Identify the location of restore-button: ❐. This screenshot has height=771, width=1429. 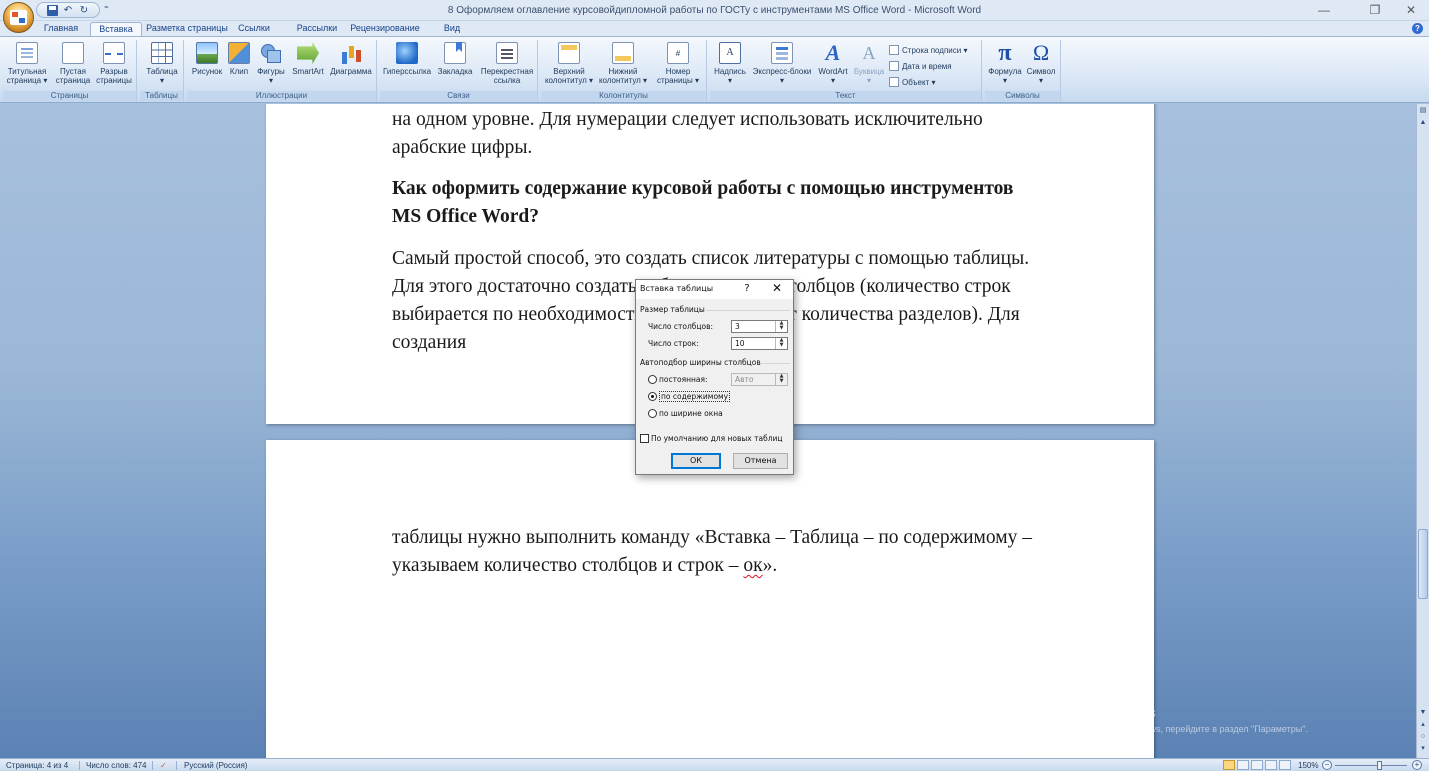
(1375, 10).